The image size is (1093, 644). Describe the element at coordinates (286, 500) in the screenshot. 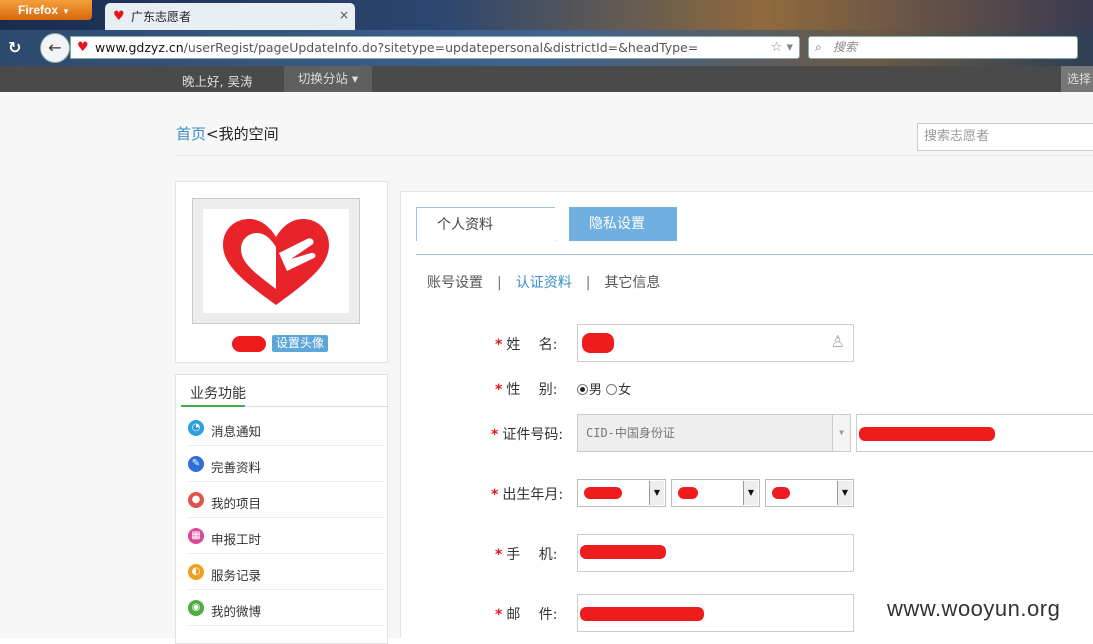

I see `menu-item-my-projects: ● 我的项目` at that location.